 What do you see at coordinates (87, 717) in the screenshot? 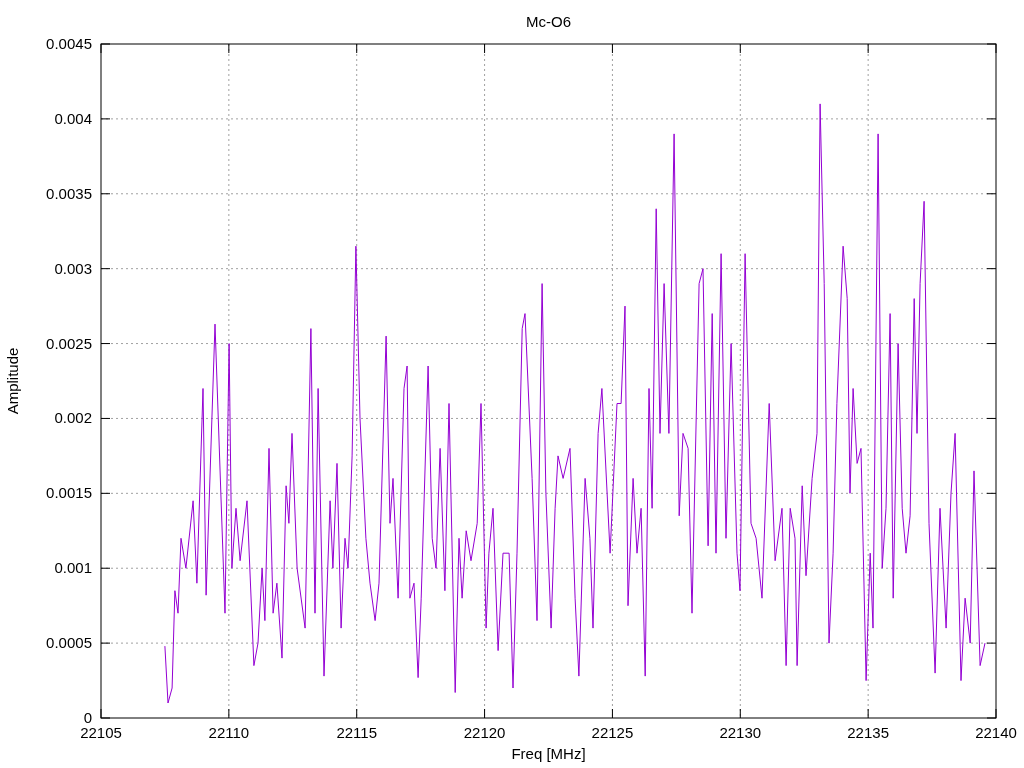
I see `y-tick-label: 0` at bounding box center [87, 717].